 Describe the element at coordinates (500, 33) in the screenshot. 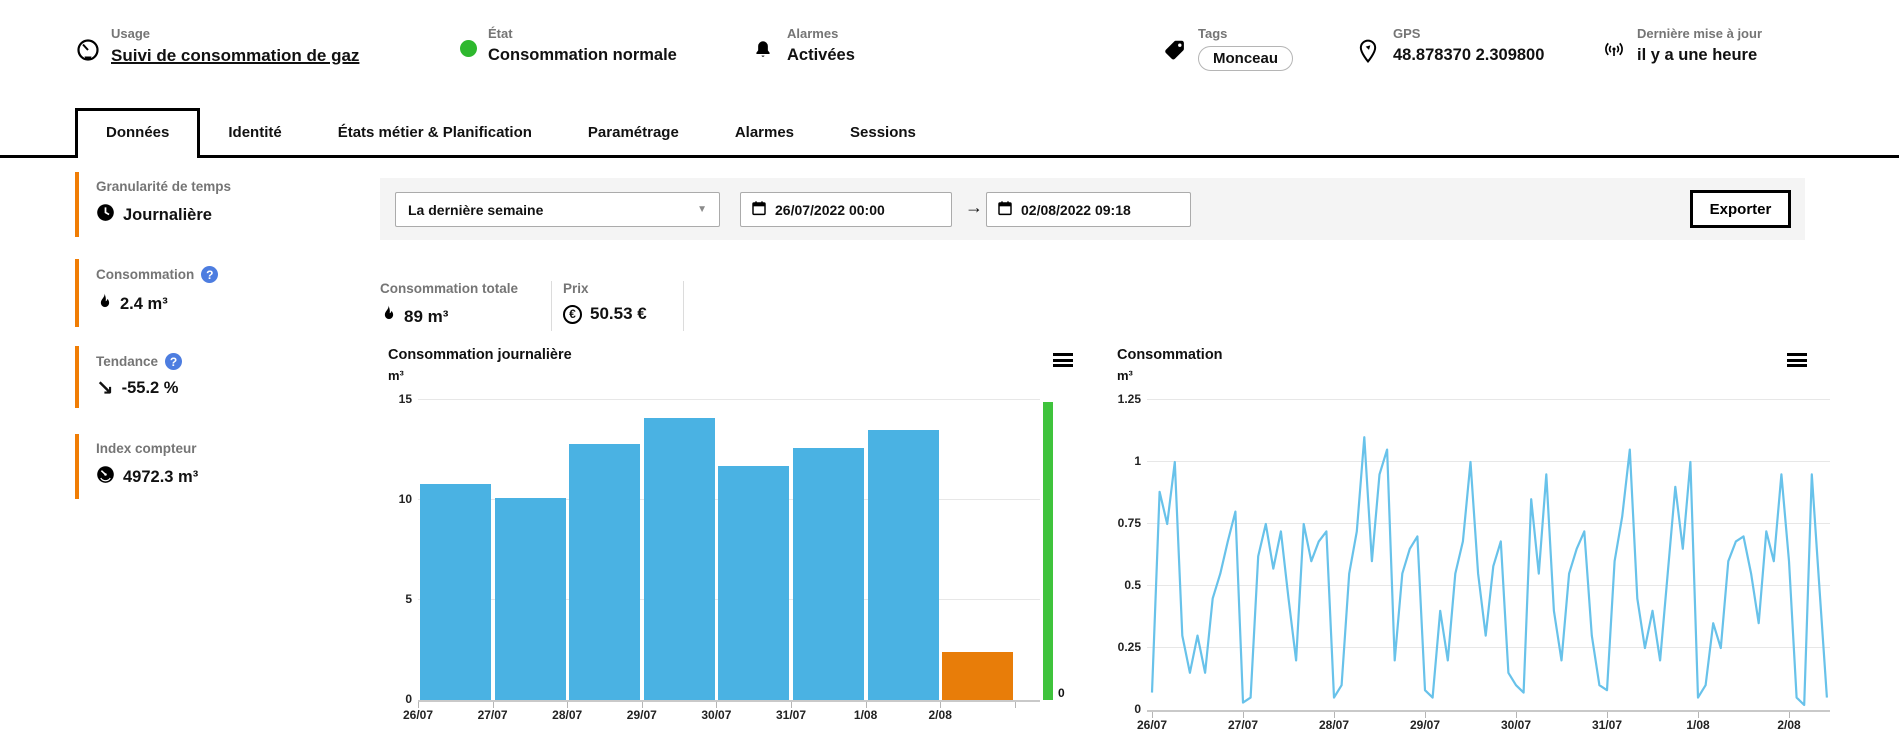

I see `status-label: État` at that location.